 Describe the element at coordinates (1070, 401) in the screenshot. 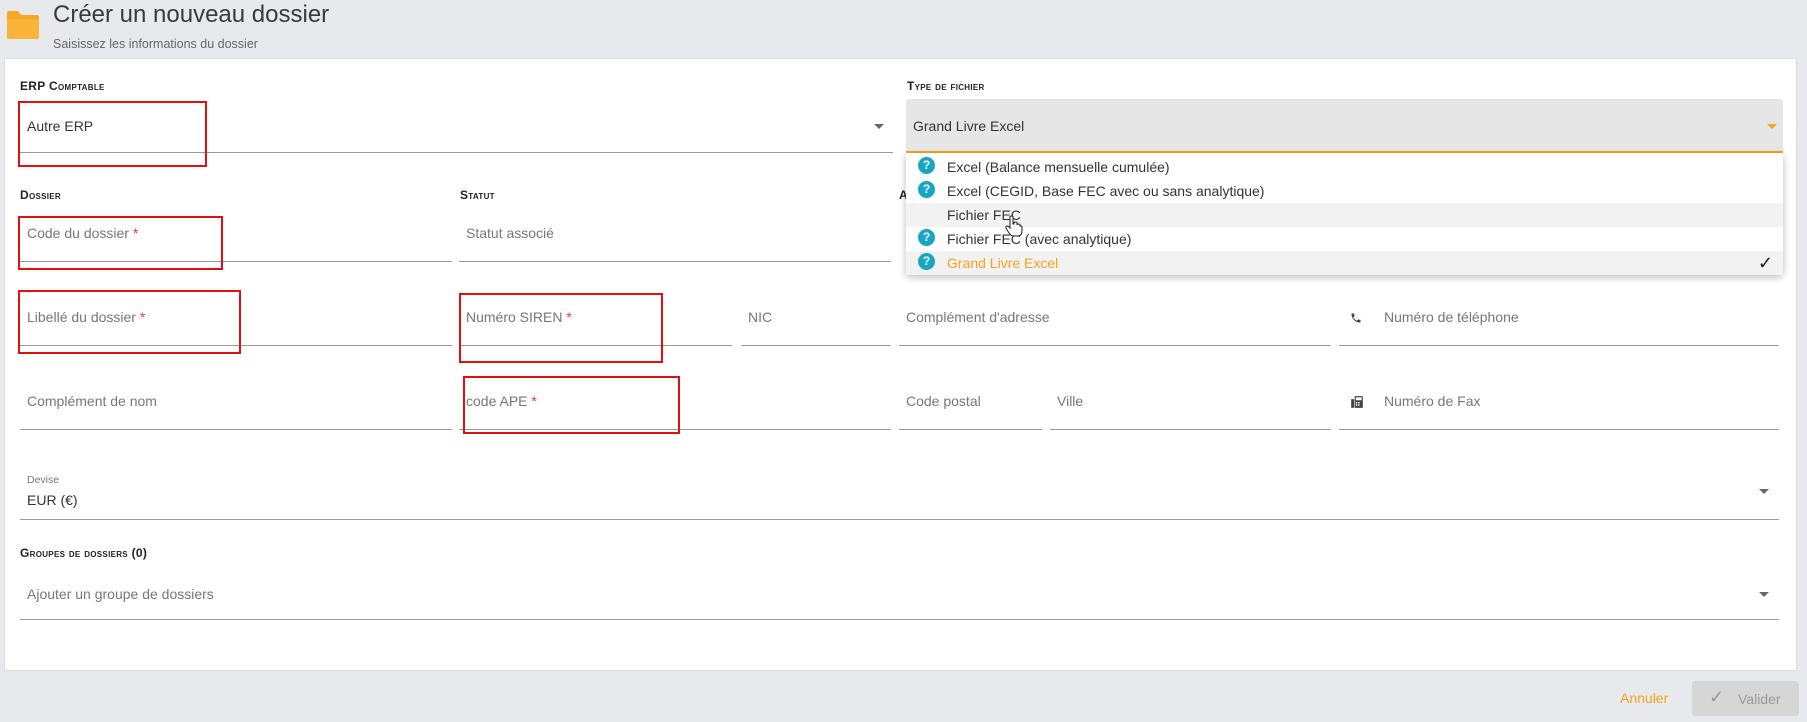

I see `ville-placeholder: Ville` at that location.